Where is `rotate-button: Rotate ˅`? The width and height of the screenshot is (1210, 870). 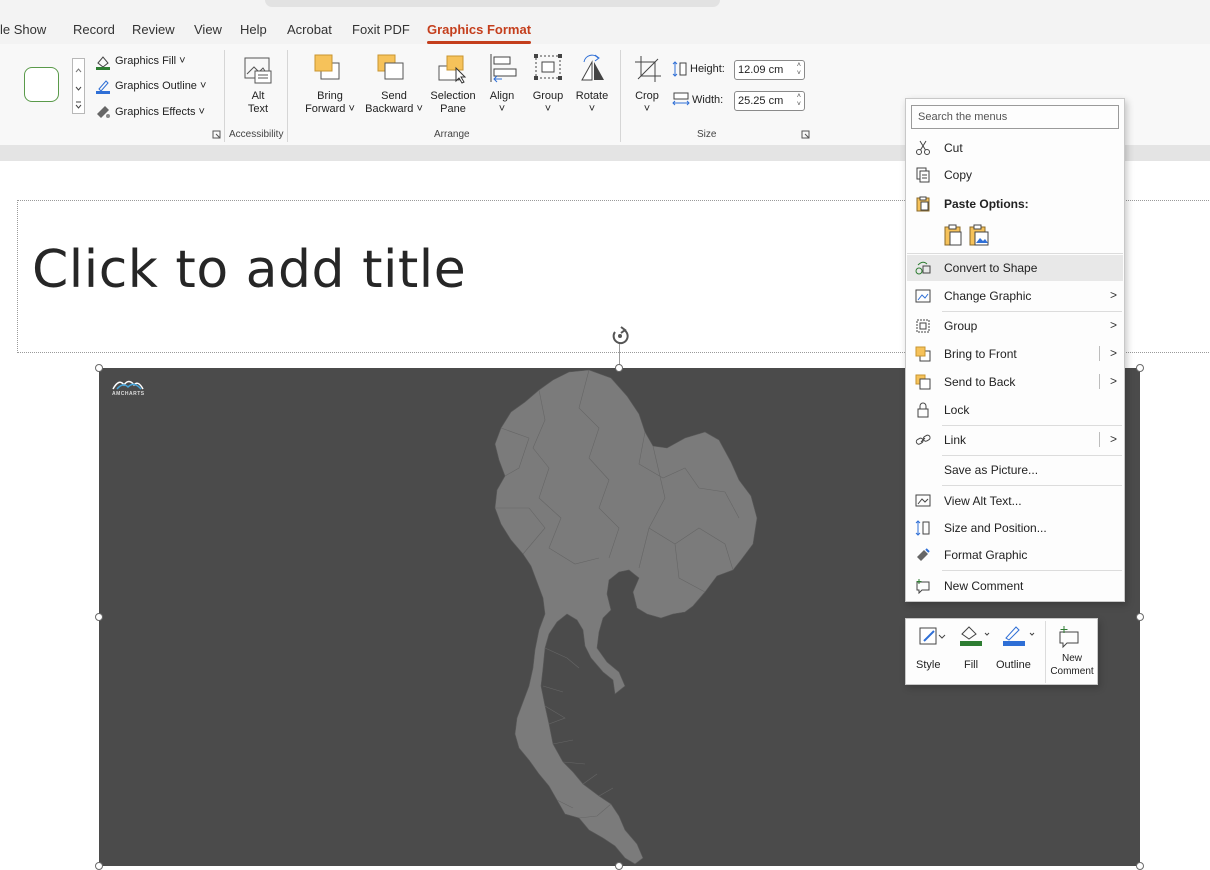
rotate-button: Rotate ˅ is located at coordinates (592, 103).